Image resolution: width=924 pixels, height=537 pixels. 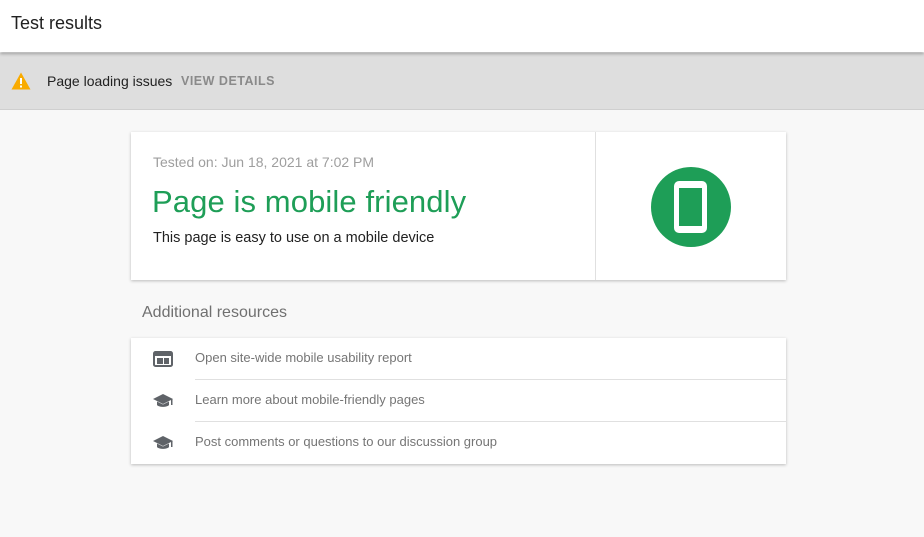 I want to click on page-loading-issues-banner: Page loading issues VIEW DETAILS, so click(x=462, y=81).